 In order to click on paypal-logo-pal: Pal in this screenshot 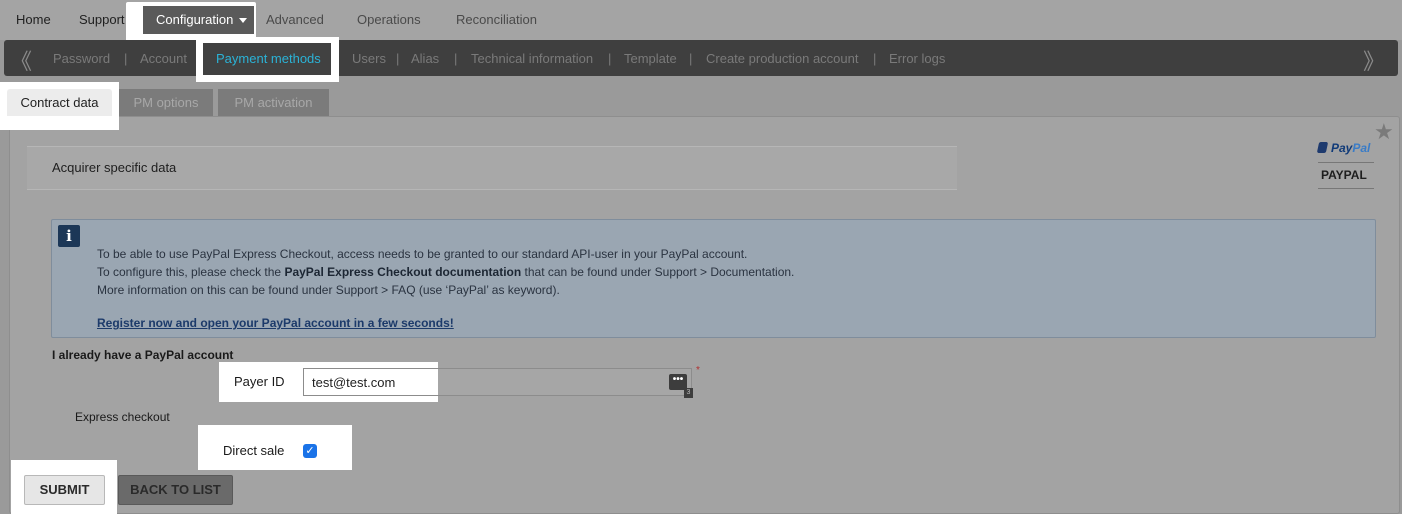, I will do `click(1361, 148)`.